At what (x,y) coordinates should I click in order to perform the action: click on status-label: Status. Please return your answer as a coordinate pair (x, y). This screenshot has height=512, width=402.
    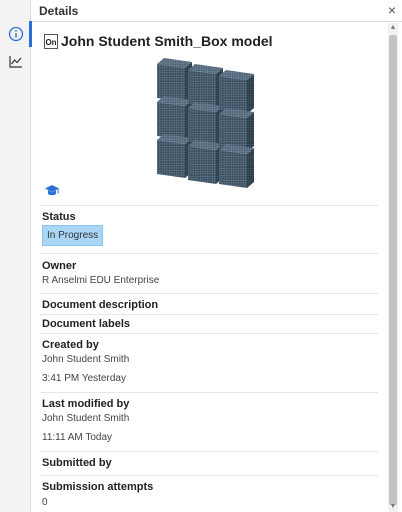
    Looking at the image, I should click on (59, 217).